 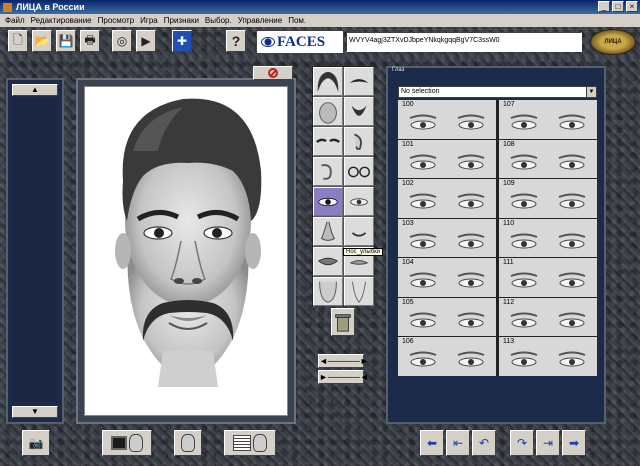 What do you see at coordinates (122, 41) in the screenshot?
I see `spiral-button: ◎` at bounding box center [122, 41].